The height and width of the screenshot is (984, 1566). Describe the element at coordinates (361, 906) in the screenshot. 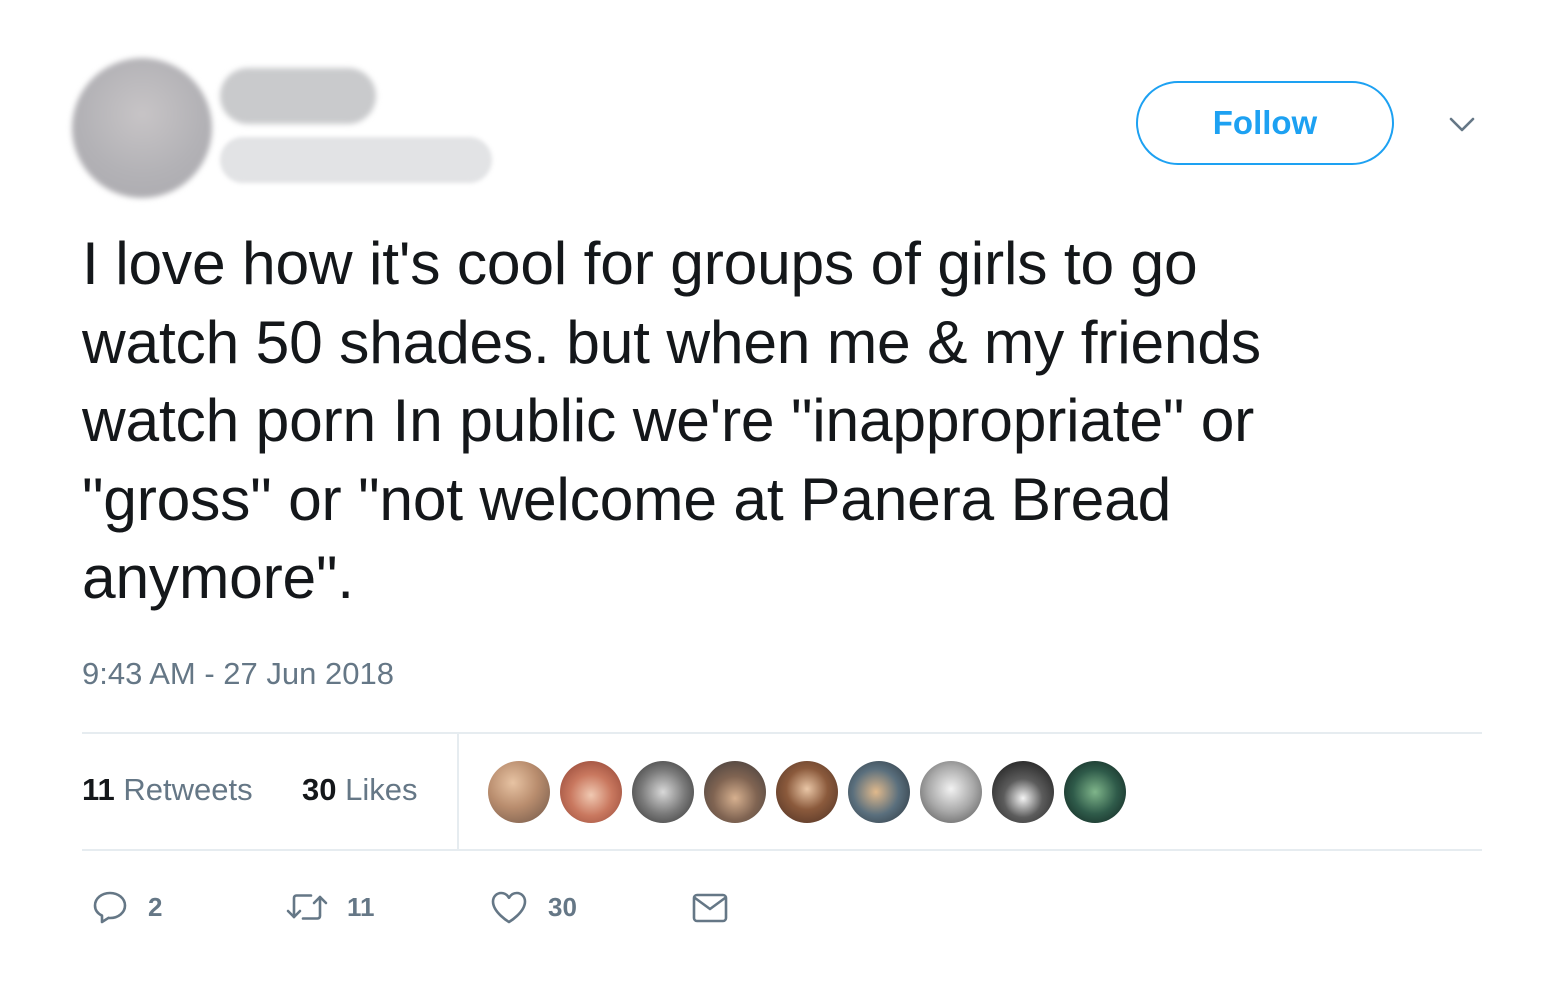

I see `retweet-count: 11` at that location.